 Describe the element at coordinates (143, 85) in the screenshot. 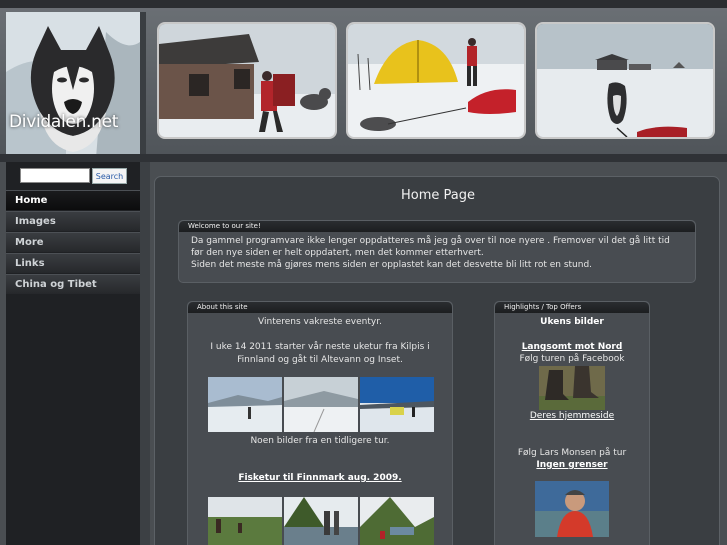

I see `header-separator` at that location.